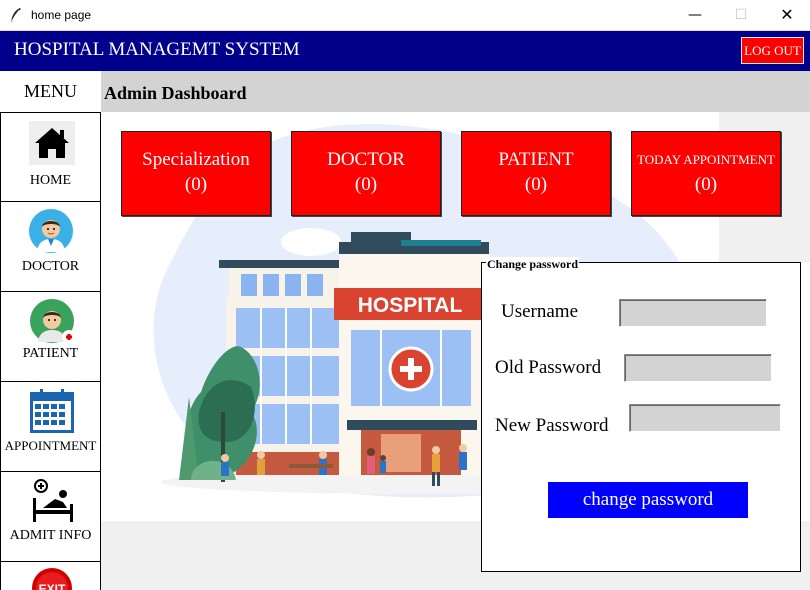 The image size is (810, 590). Describe the element at coordinates (548, 367) in the screenshot. I see `old-password-label: Old Password` at that location.